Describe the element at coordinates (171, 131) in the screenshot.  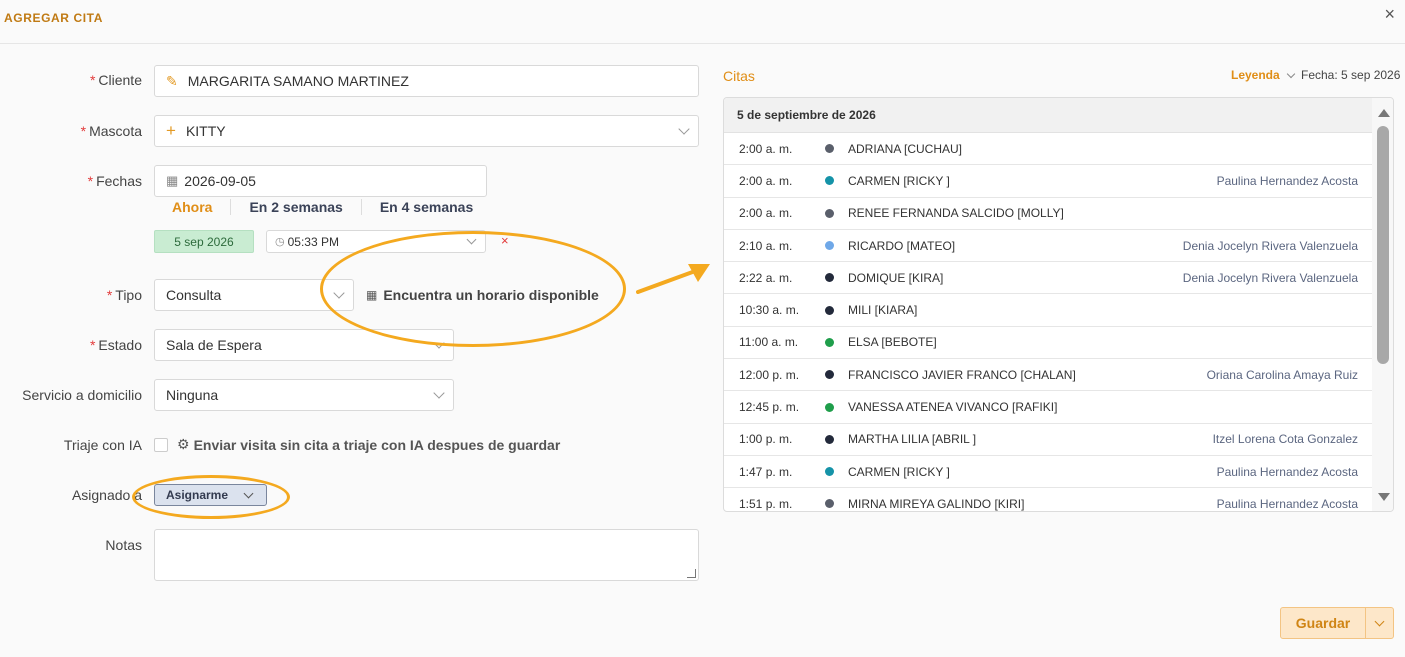
I see `plus-icon: +` at that location.